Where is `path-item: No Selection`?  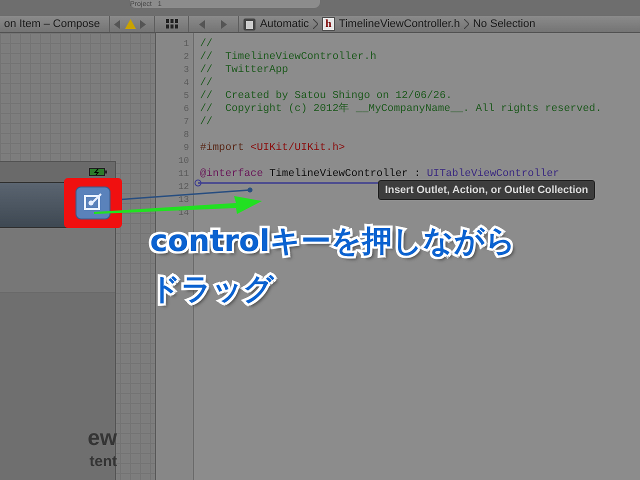 path-item: No Selection is located at coordinates (504, 24).